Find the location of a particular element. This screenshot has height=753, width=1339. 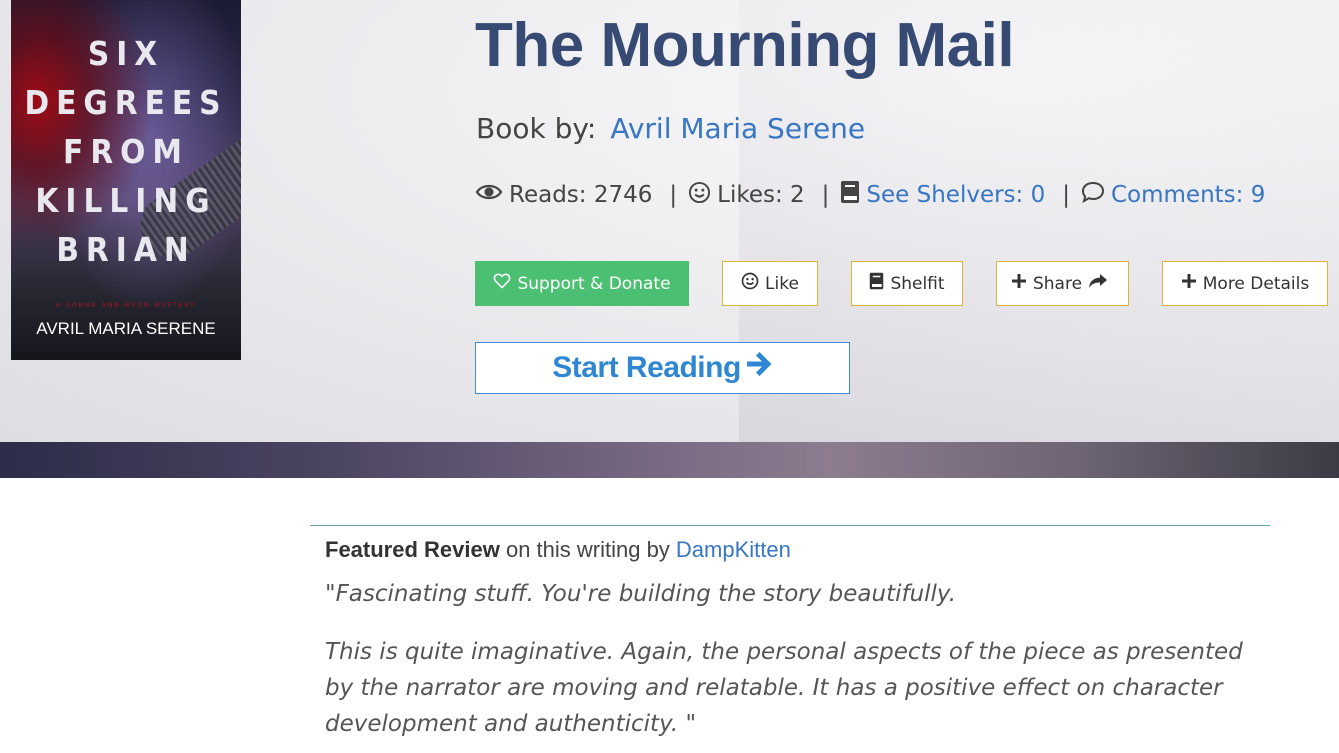

cover-title-line: KILLING is located at coordinates (126, 200).